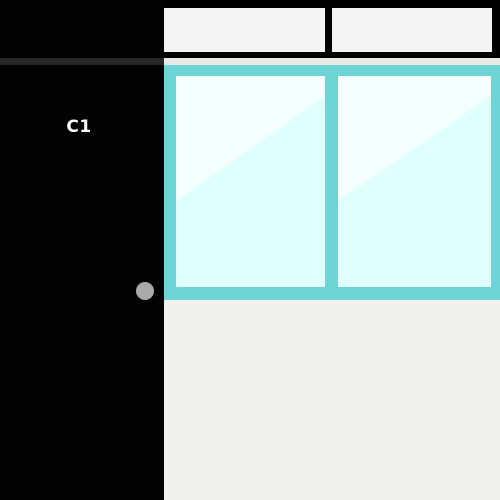  I want to click on window-pane-left, so click(250, 181).